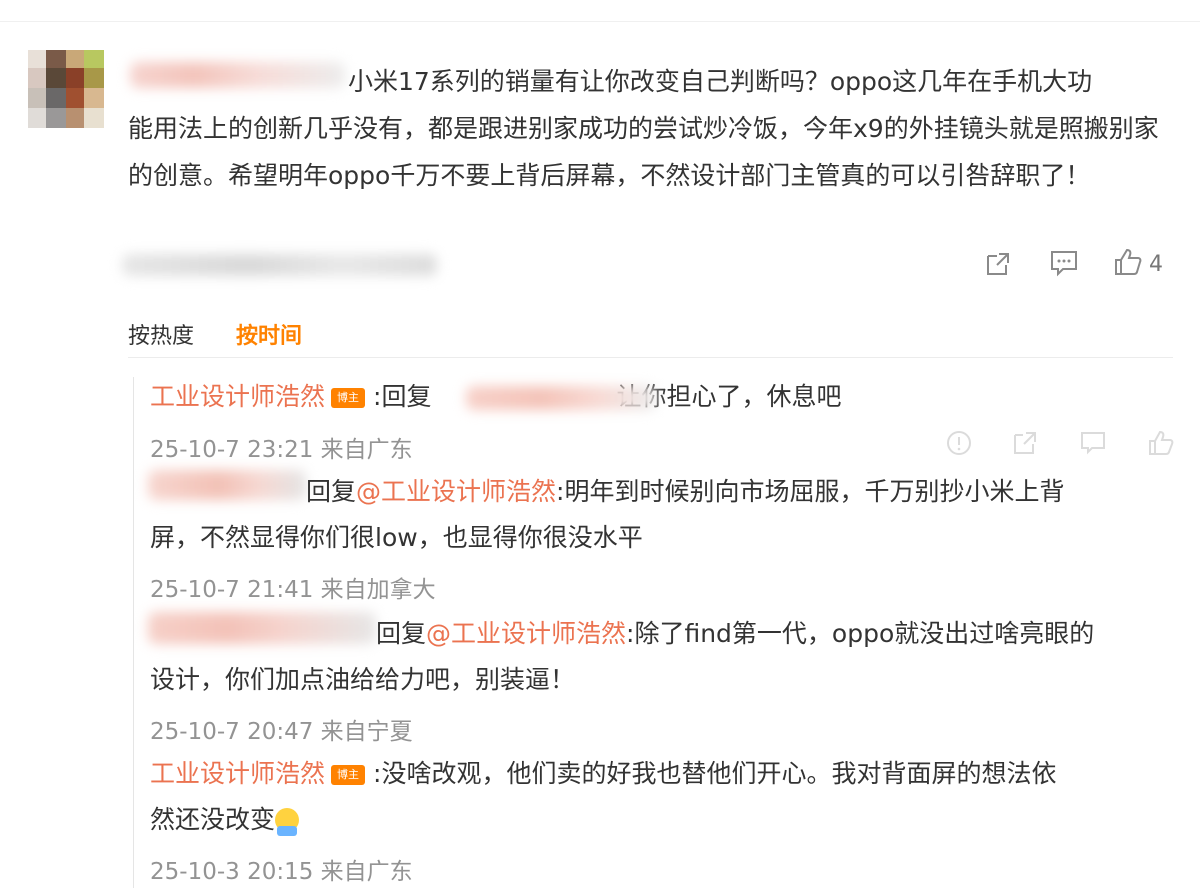 Image resolution: width=1200 pixels, height=888 pixels. What do you see at coordinates (66, 89) in the screenshot?
I see `avatar` at bounding box center [66, 89].